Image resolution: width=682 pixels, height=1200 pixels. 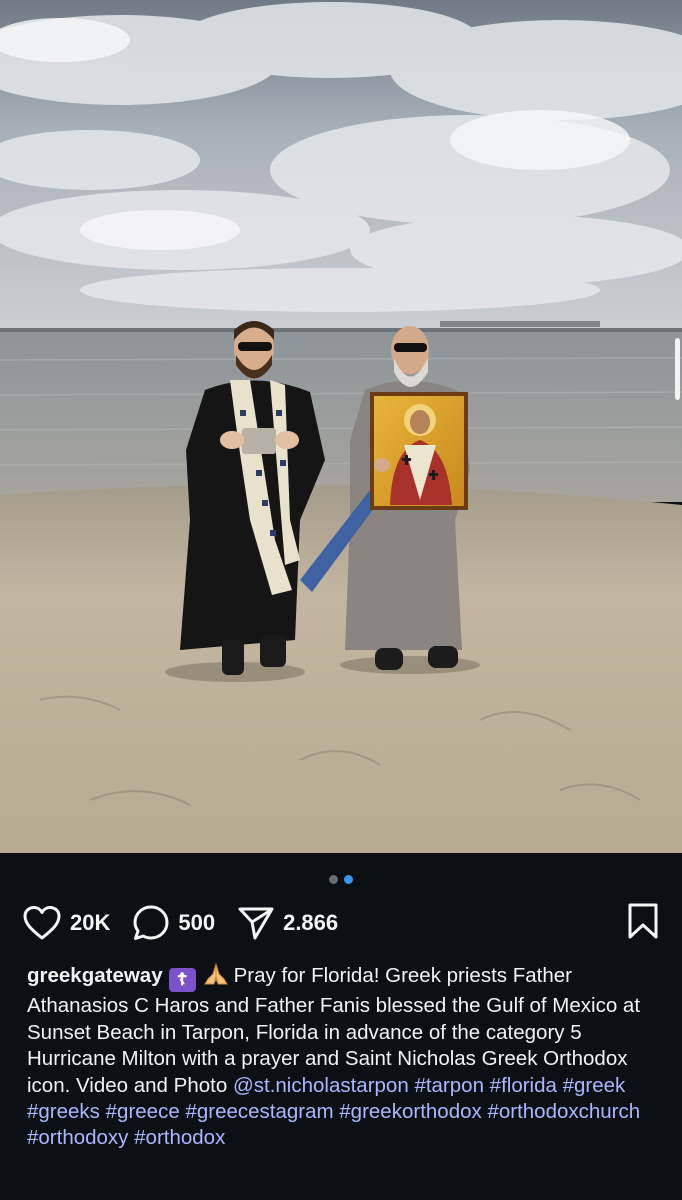 I want to click on like-button: 20K, so click(x=66, y=923).